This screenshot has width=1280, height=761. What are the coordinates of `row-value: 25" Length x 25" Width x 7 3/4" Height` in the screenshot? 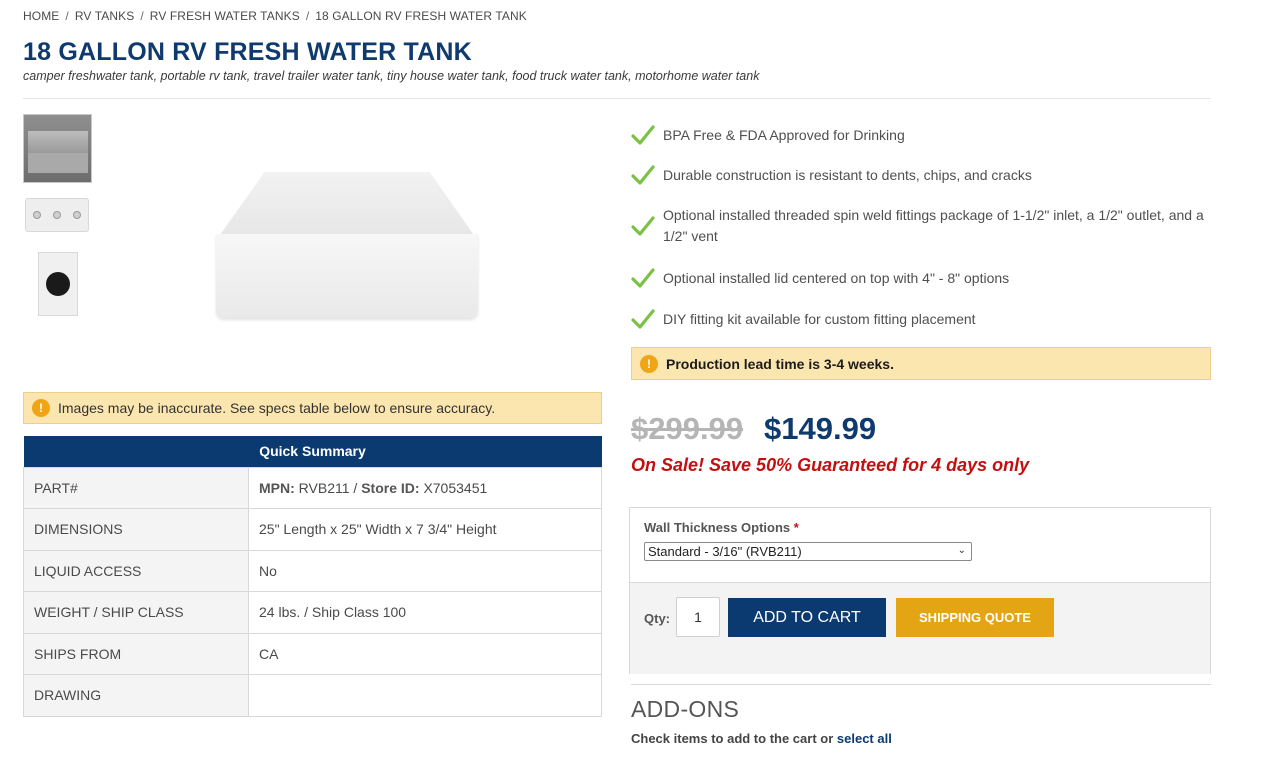 It's located at (425, 529).